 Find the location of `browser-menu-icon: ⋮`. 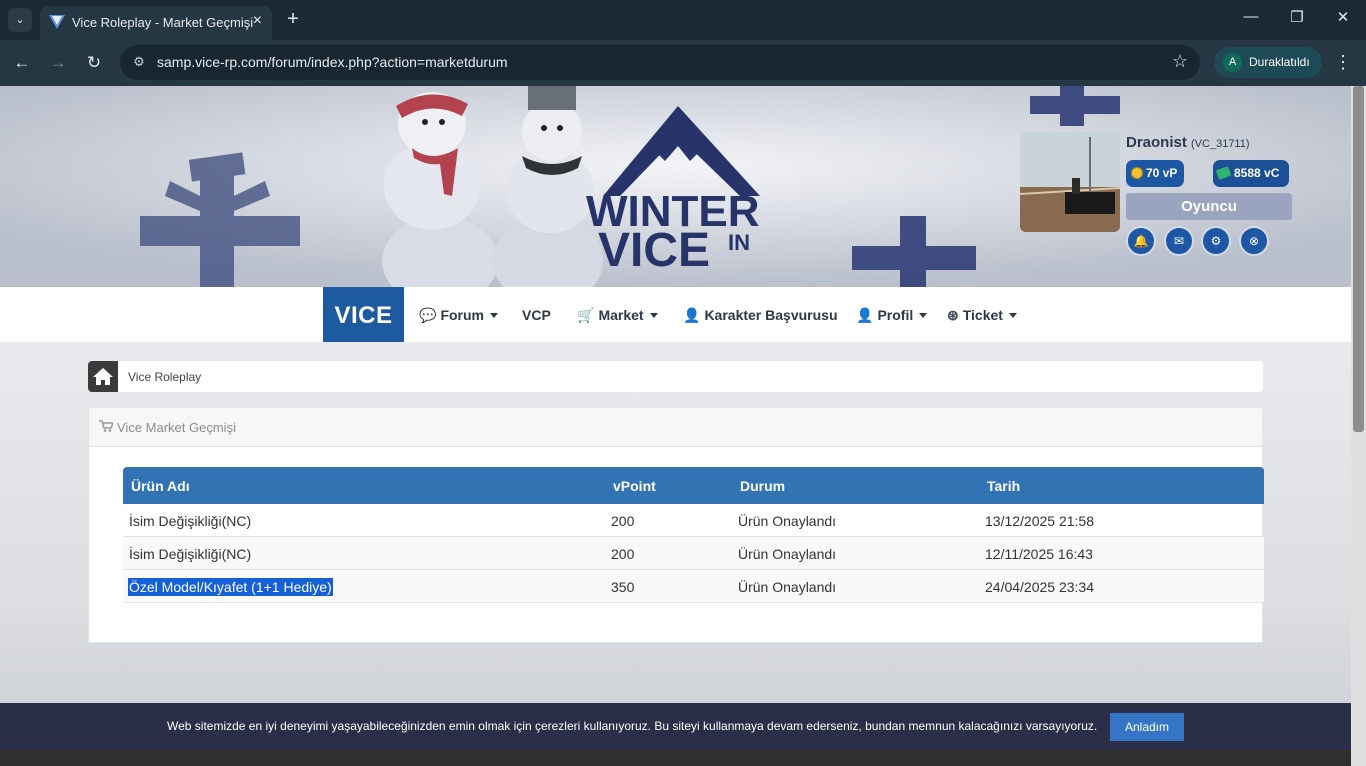

browser-menu-icon: ⋮ is located at coordinates (1343, 62).